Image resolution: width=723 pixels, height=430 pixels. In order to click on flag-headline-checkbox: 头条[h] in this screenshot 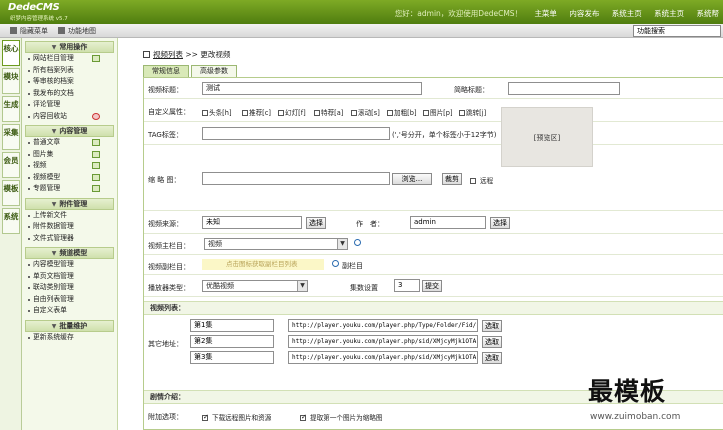, I will do `click(217, 112)`.